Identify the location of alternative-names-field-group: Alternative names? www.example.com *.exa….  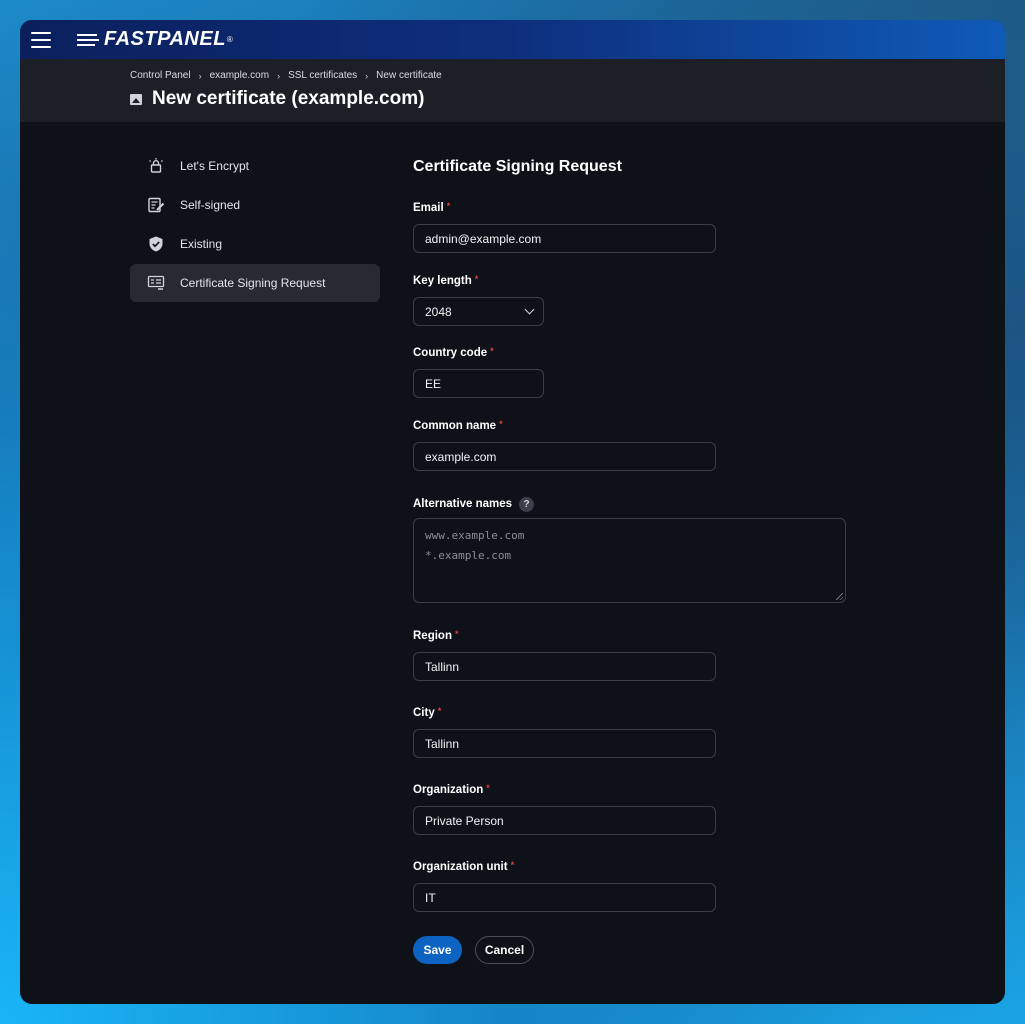
(633, 550).